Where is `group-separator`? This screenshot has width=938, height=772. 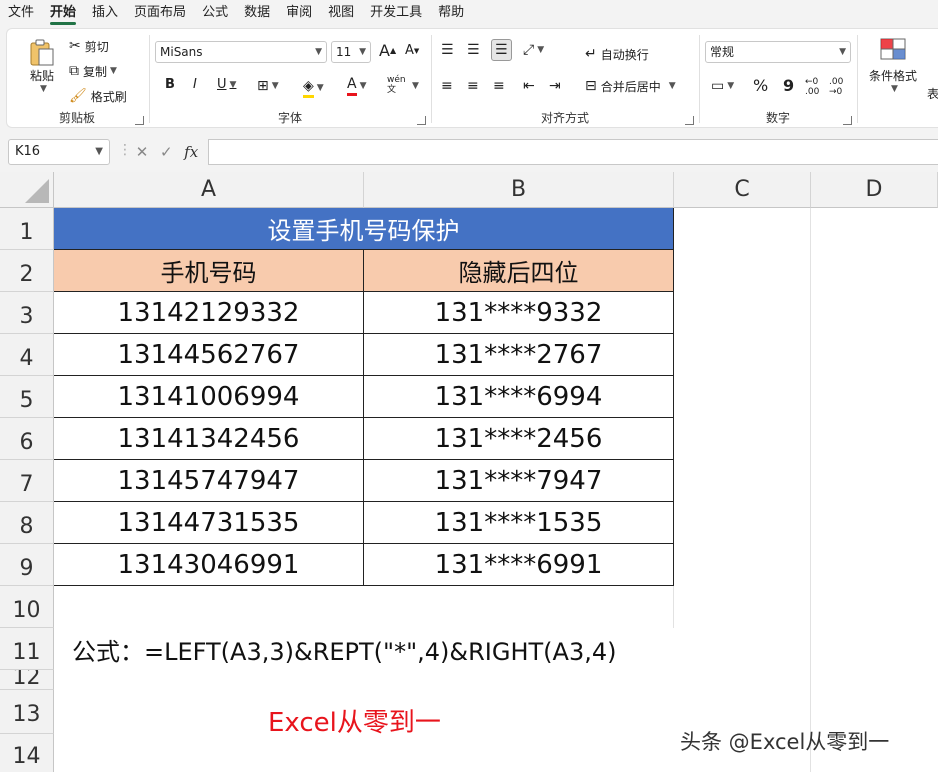 group-separator is located at coordinates (149, 79).